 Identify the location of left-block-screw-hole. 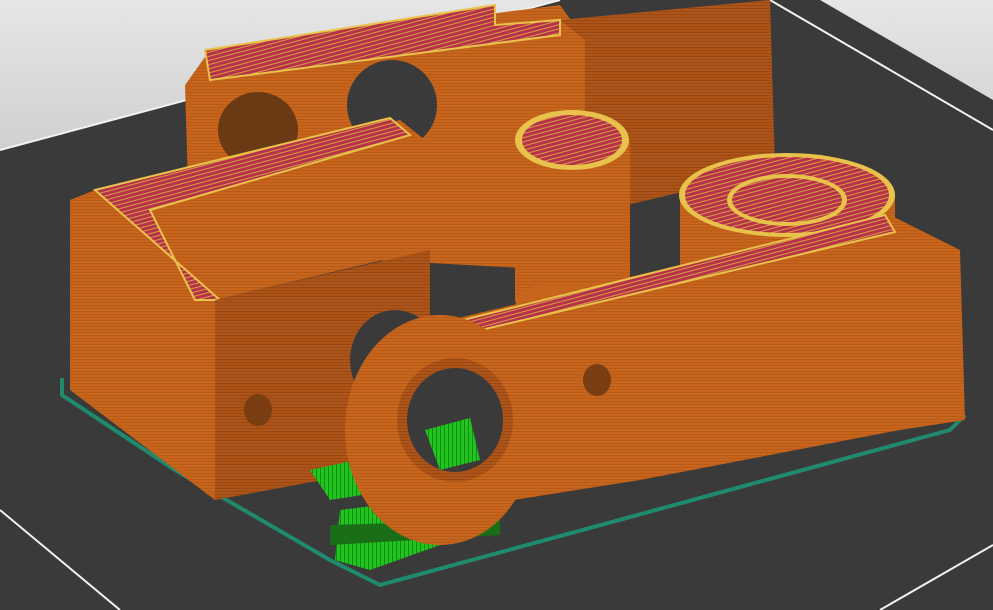
(258, 410).